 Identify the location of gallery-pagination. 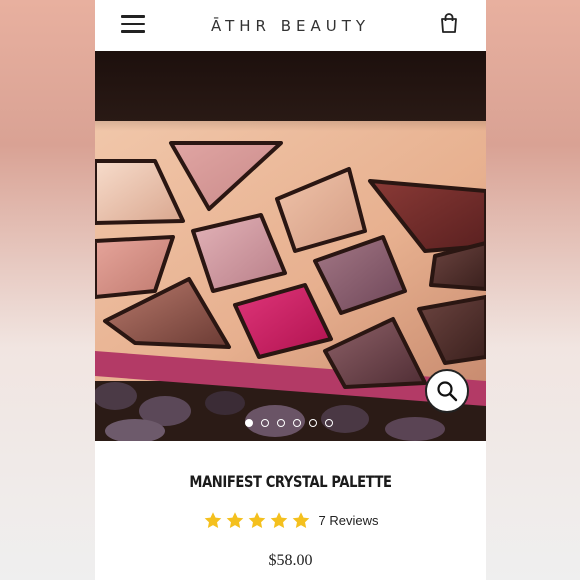
(289, 423).